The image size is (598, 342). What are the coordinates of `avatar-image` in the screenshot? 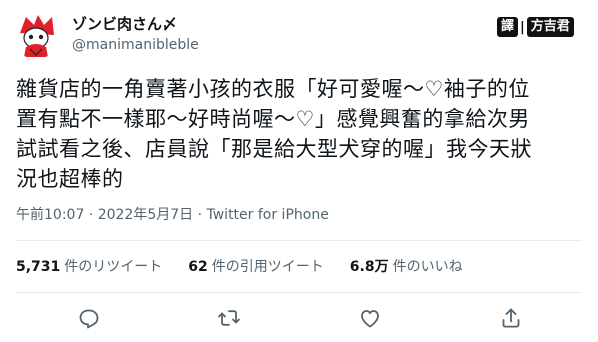 It's located at (36, 35).